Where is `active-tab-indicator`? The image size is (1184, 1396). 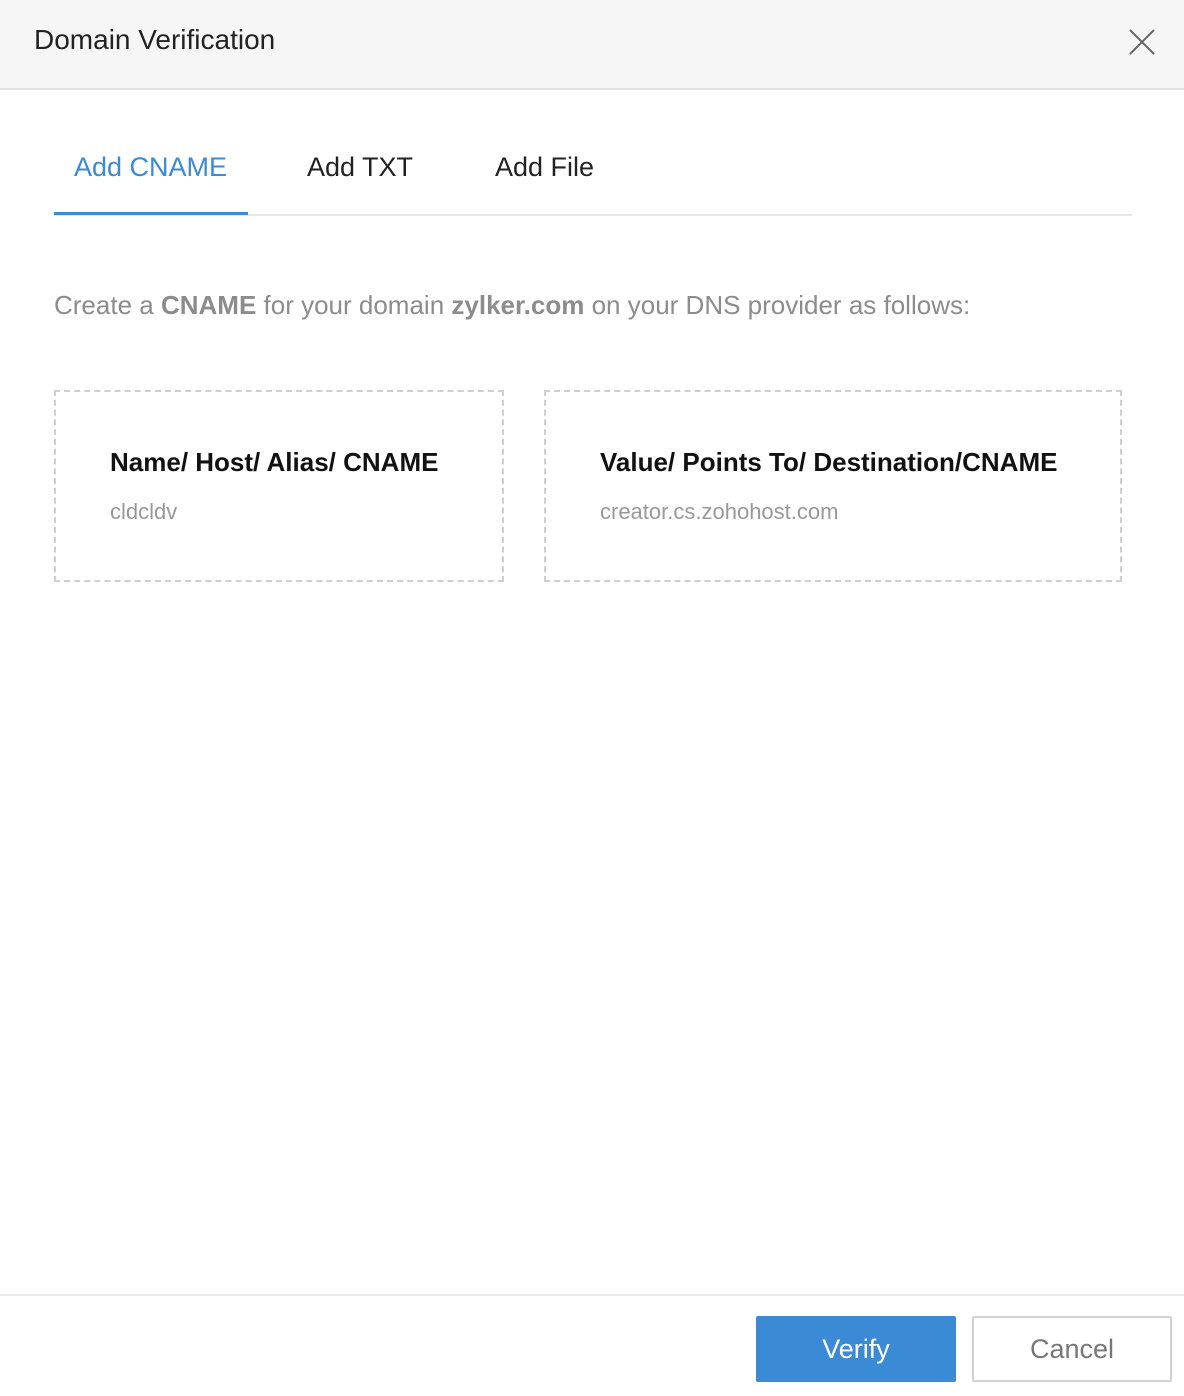 active-tab-indicator is located at coordinates (151, 213).